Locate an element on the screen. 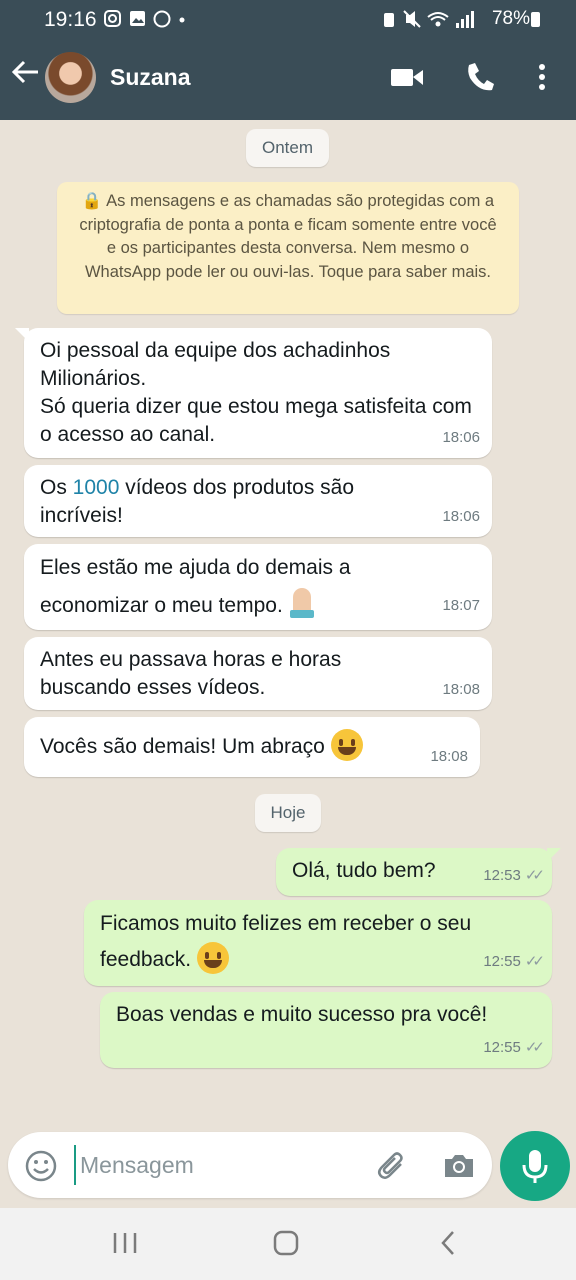  video-call-icon is located at coordinates (407, 79).